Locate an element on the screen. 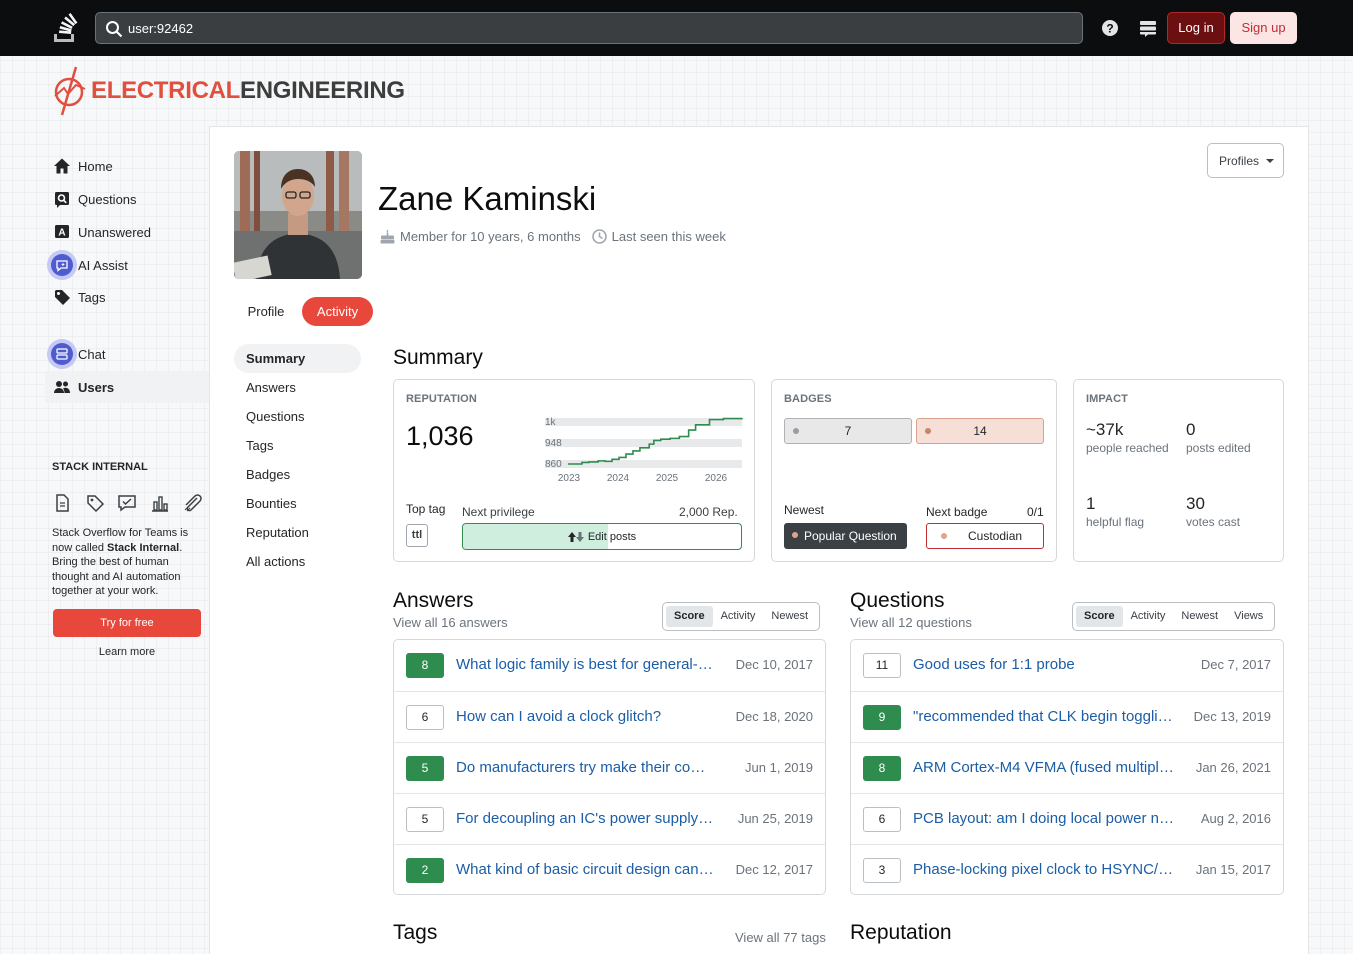  paperclip-icon is located at coordinates (193, 503).